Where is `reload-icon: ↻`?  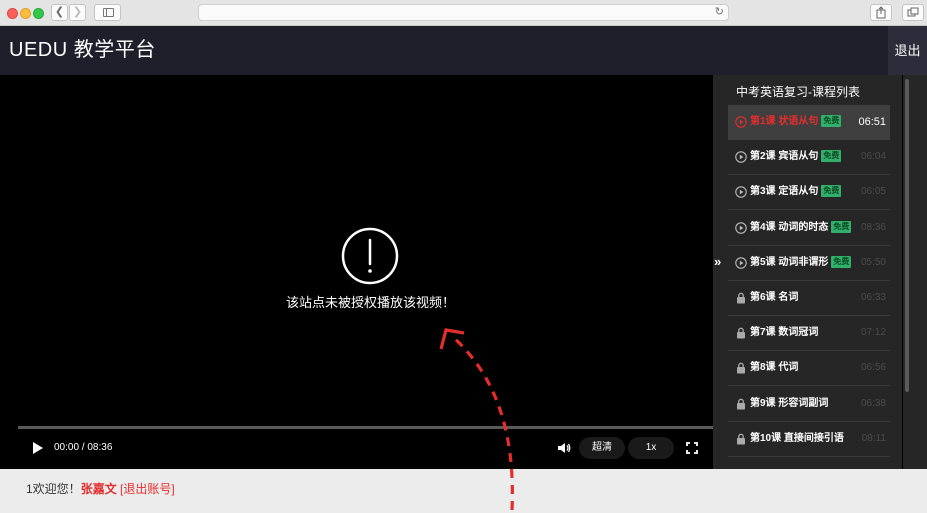
reload-icon: ↻ is located at coordinates (719, 12).